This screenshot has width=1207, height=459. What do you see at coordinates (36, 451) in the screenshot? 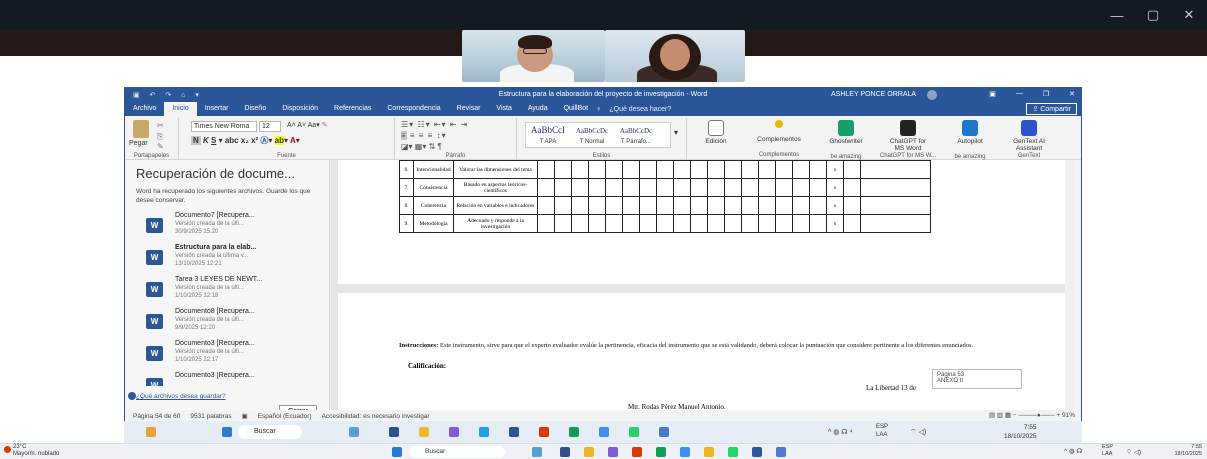
I see `weather-widget: 23°C Mayorm. nublado` at bounding box center [36, 451].